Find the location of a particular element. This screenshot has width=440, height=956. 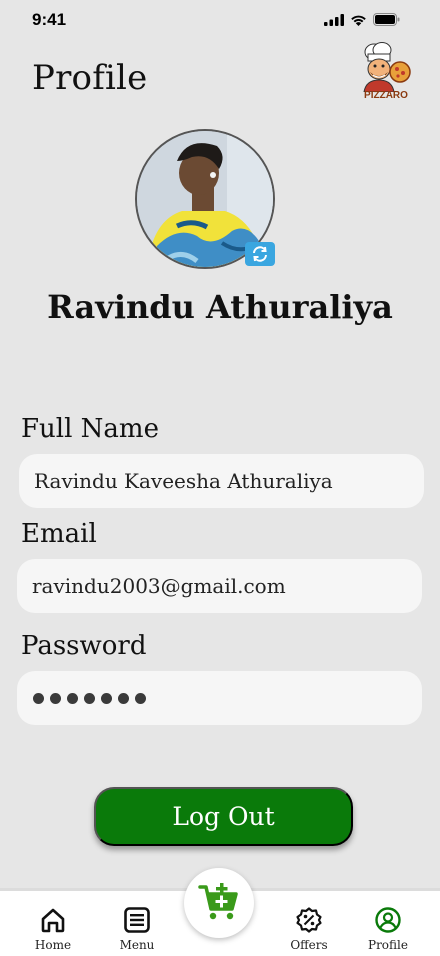

password-field is located at coordinates (219, 698).